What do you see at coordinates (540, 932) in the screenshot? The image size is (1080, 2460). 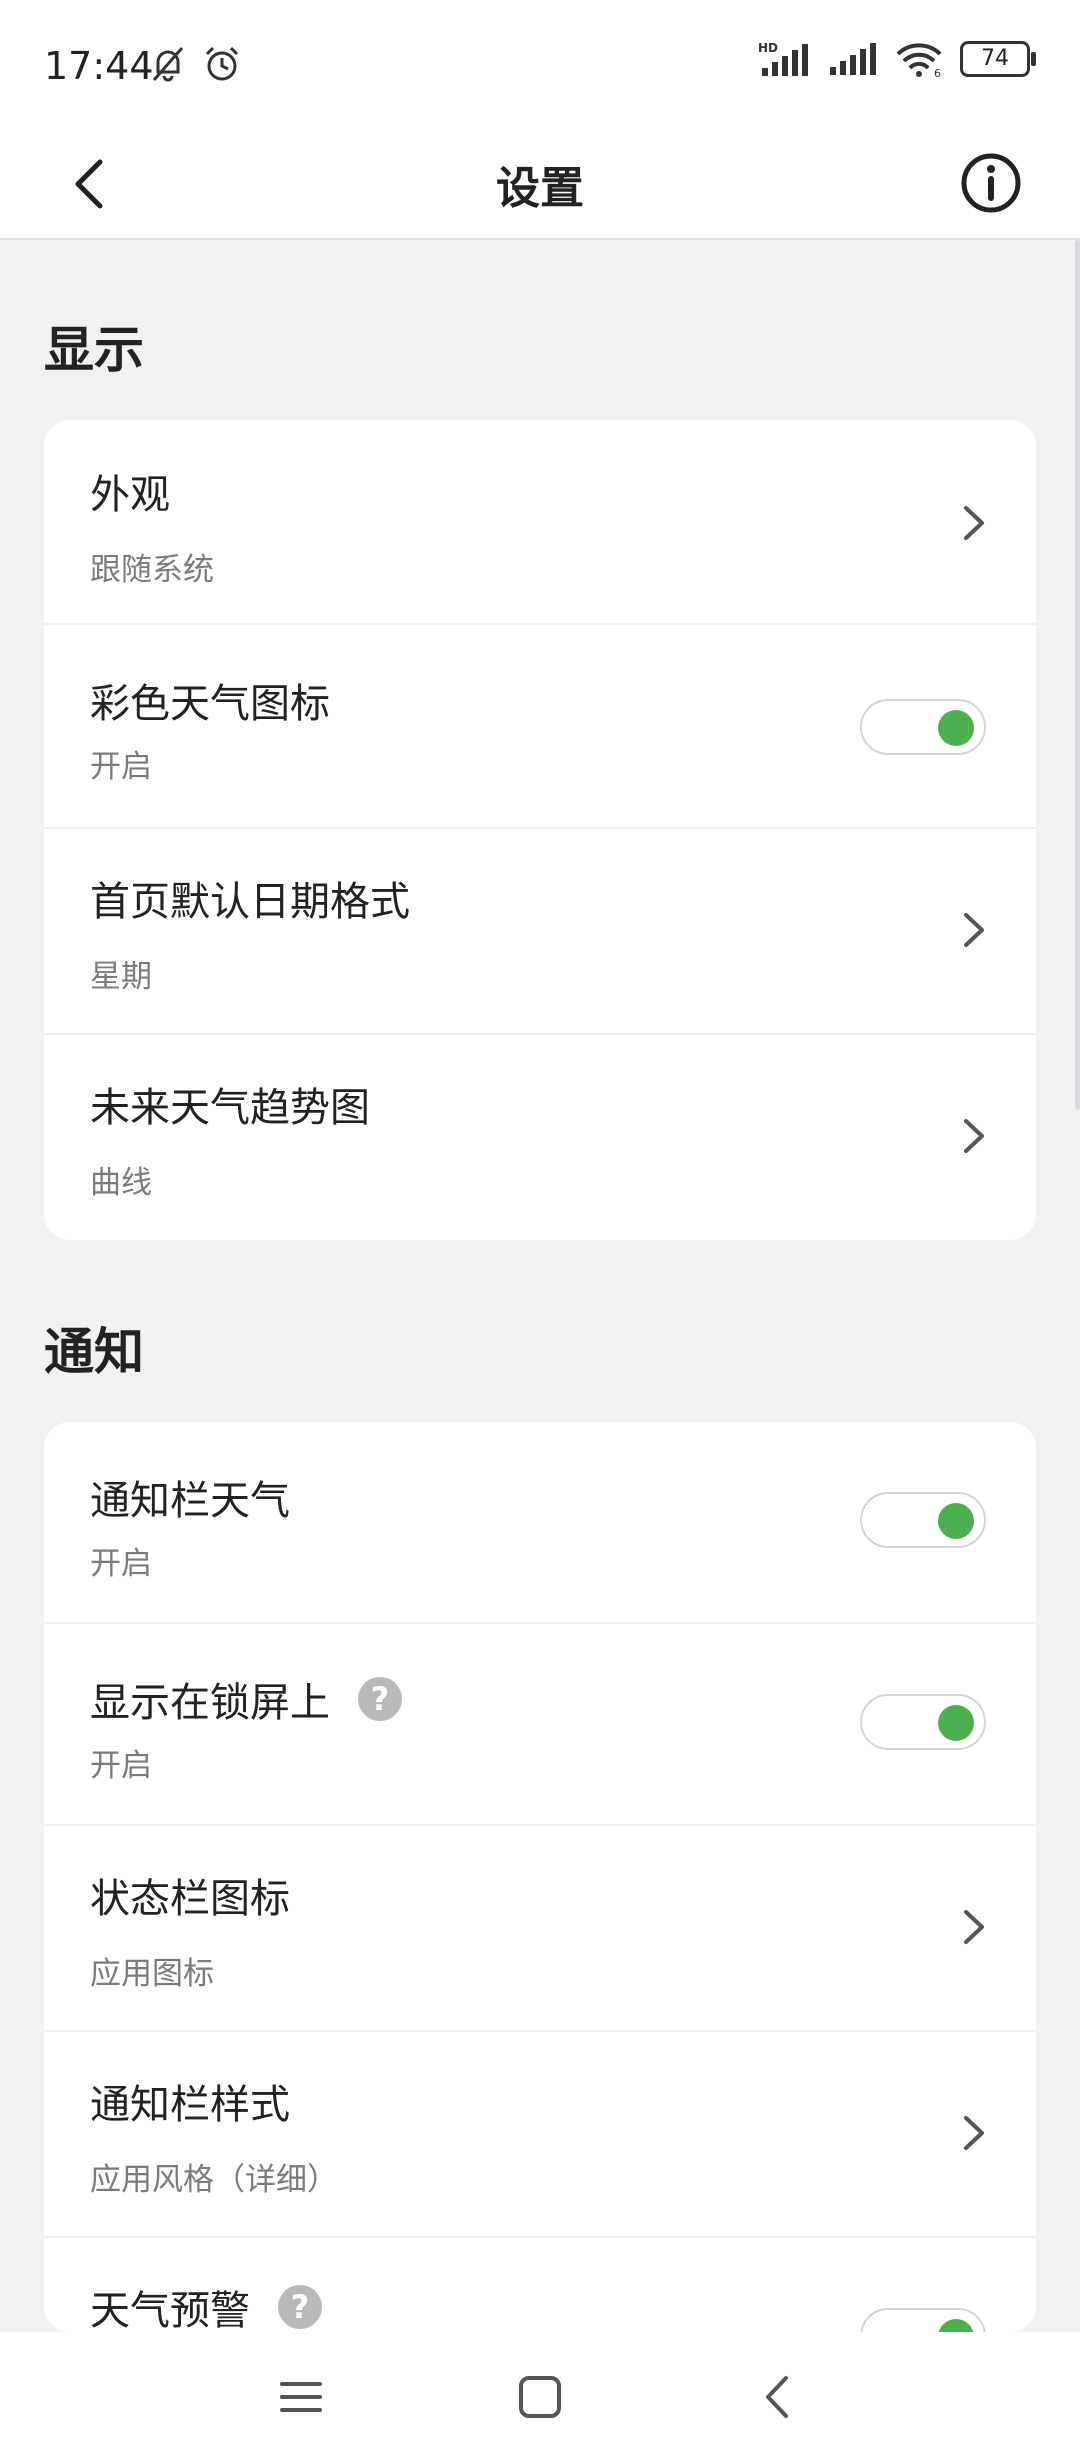 I see `setting-row-date-format: 首页默认日期格式 星期` at bounding box center [540, 932].